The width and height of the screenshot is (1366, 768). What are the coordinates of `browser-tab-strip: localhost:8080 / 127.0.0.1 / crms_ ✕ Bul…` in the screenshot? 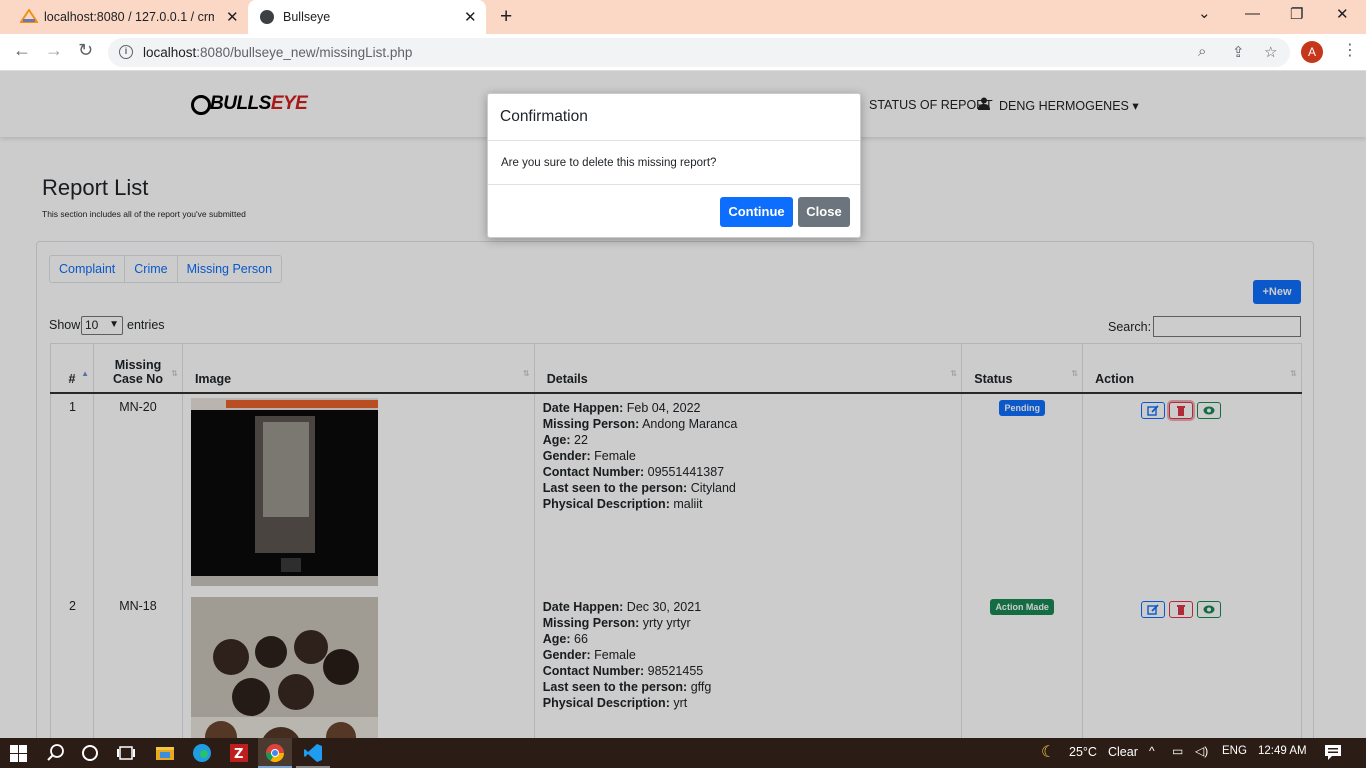 It's located at (683, 17).